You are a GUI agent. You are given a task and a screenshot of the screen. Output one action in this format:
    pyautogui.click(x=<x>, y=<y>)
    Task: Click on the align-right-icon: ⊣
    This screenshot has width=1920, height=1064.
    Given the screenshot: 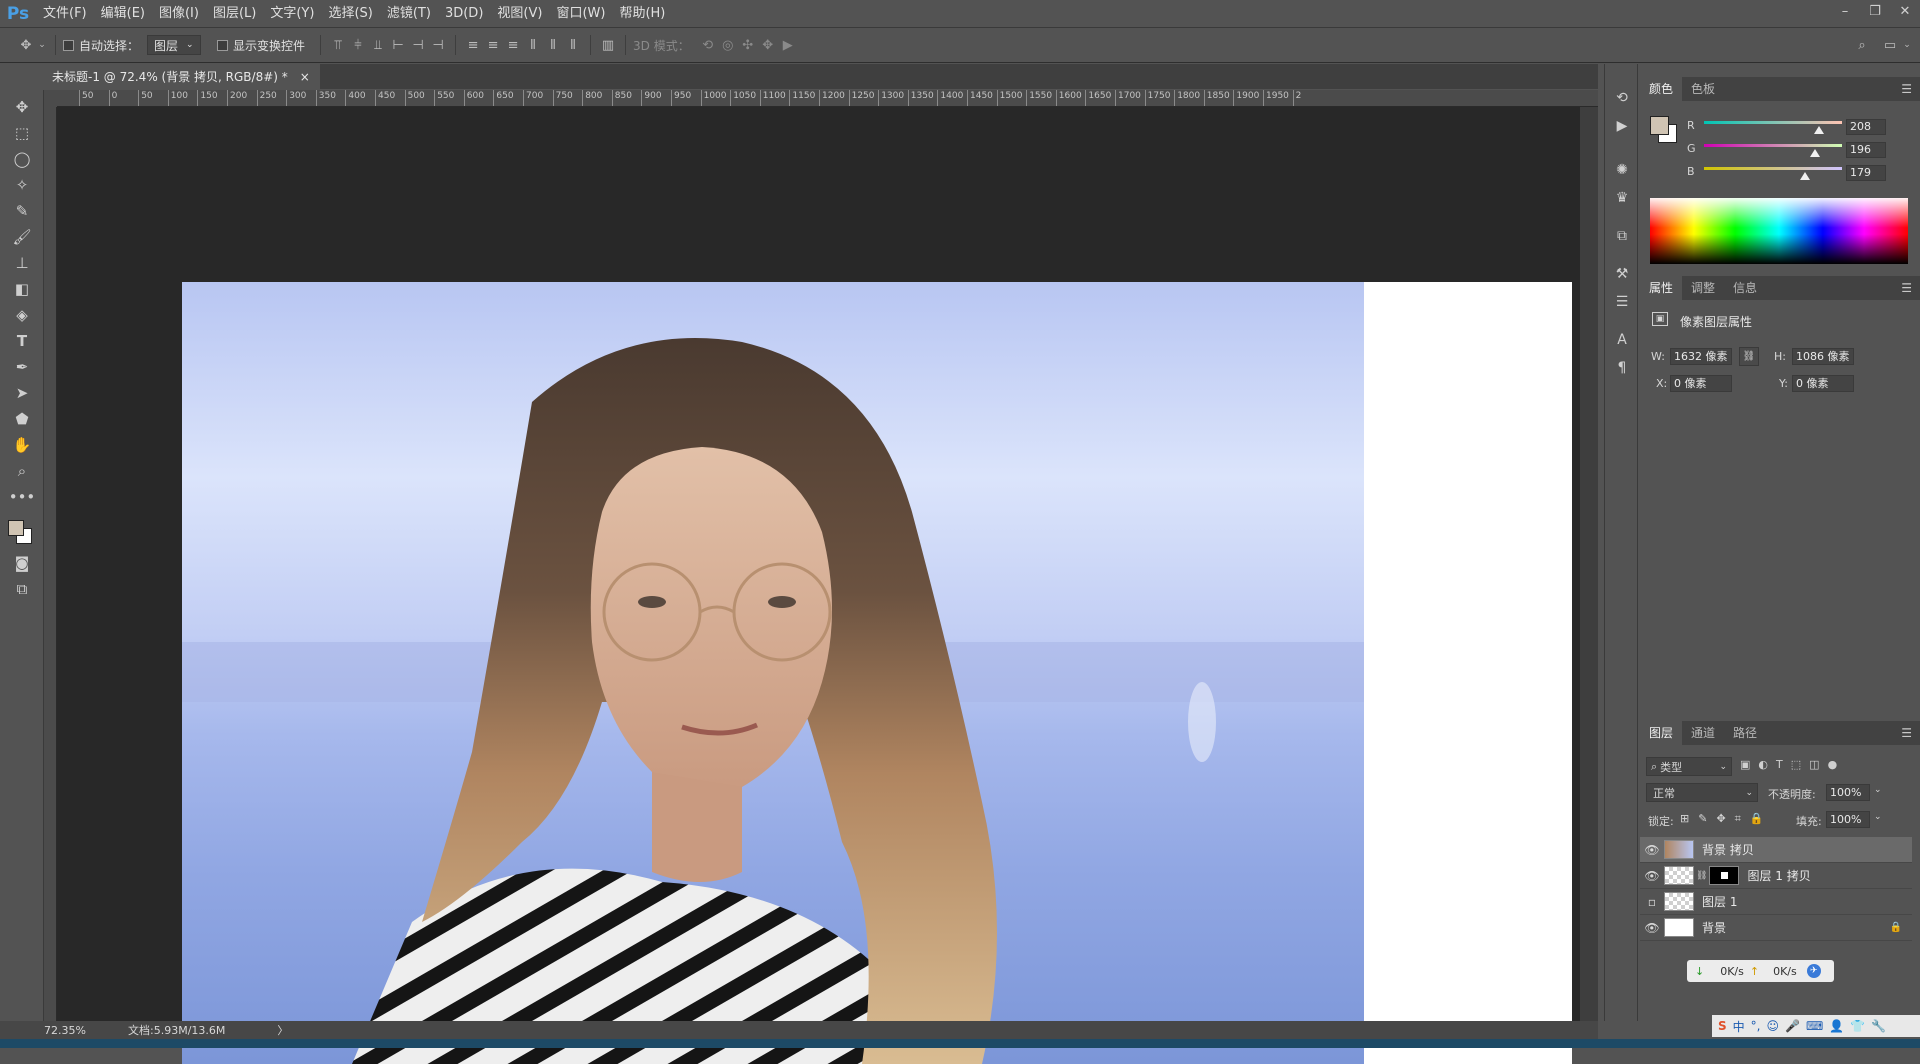 What is the action you would take?
    pyautogui.click(x=438, y=45)
    